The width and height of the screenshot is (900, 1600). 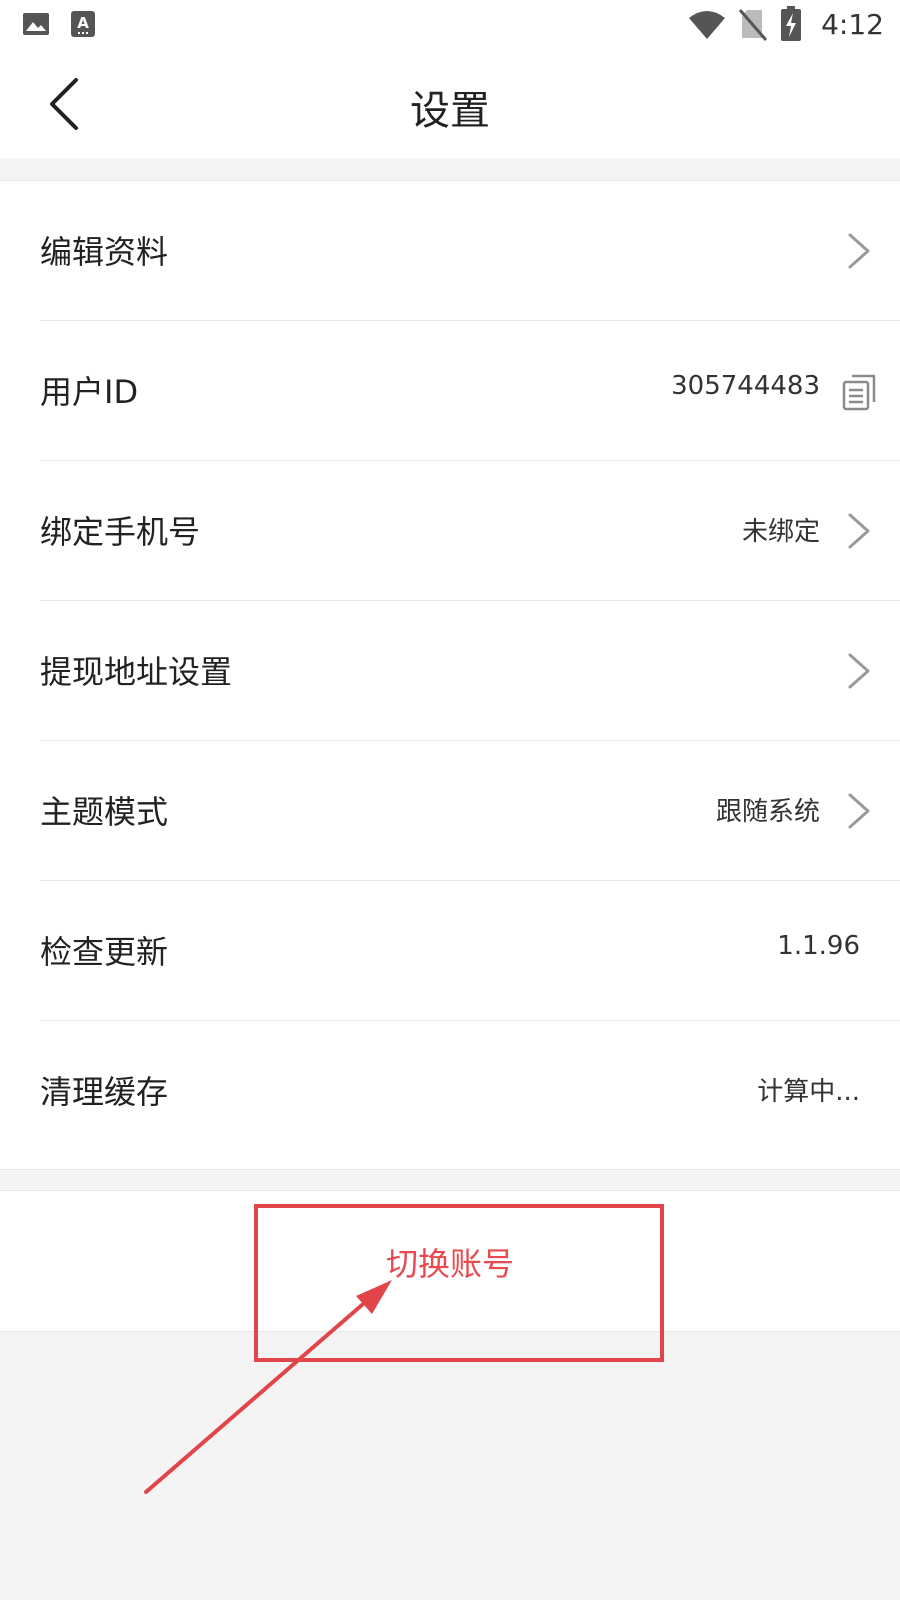 What do you see at coordinates (450, 391) in the screenshot?
I see `settings-row-user-id: 用户ID 305744483` at bounding box center [450, 391].